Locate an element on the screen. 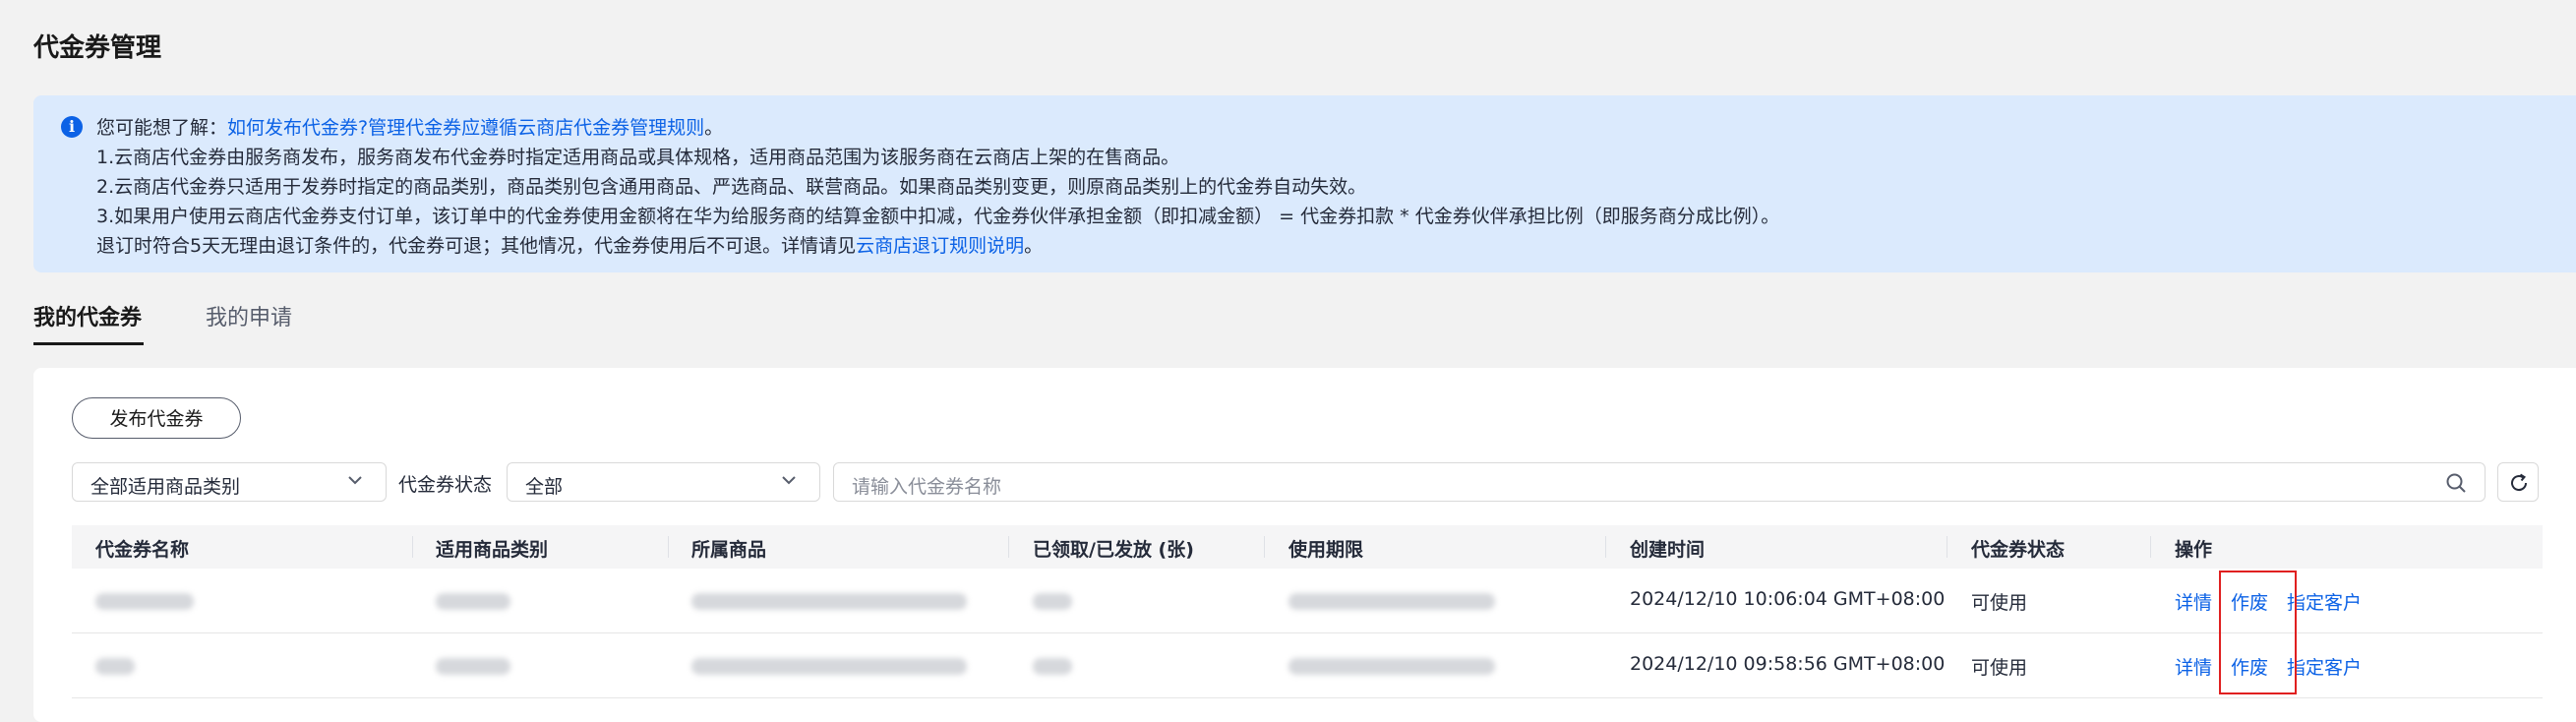 This screenshot has width=2576, height=722. info-icon: i is located at coordinates (72, 127).